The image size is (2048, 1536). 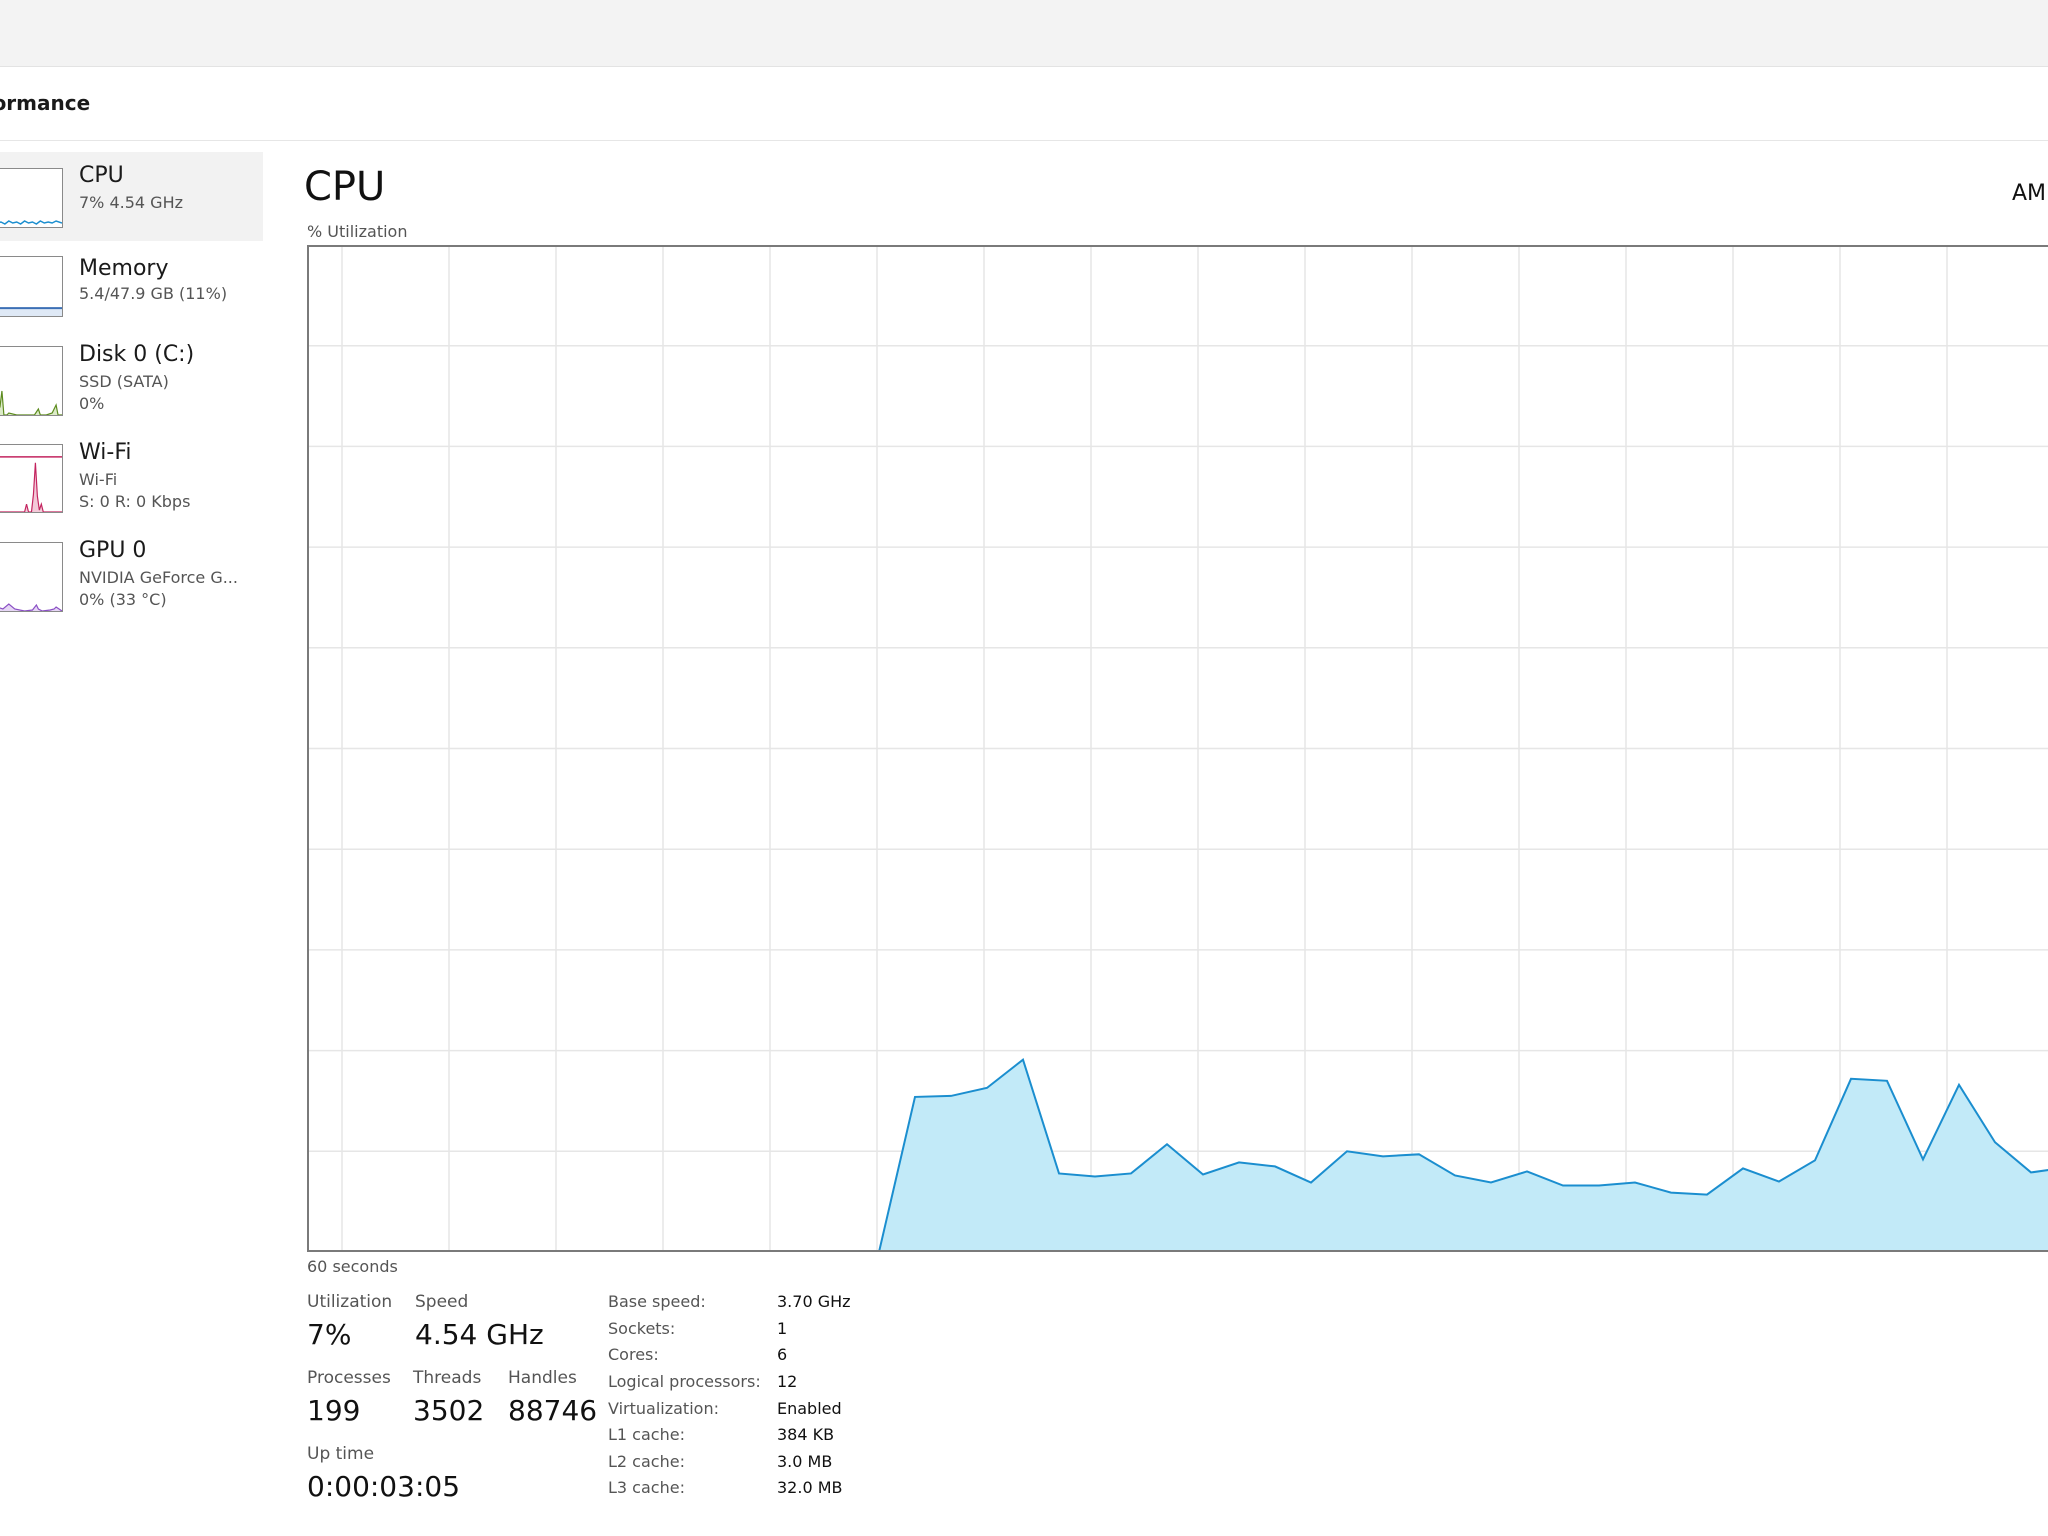 I want to click on spec-label: L2 cache:, so click(x=646, y=1461).